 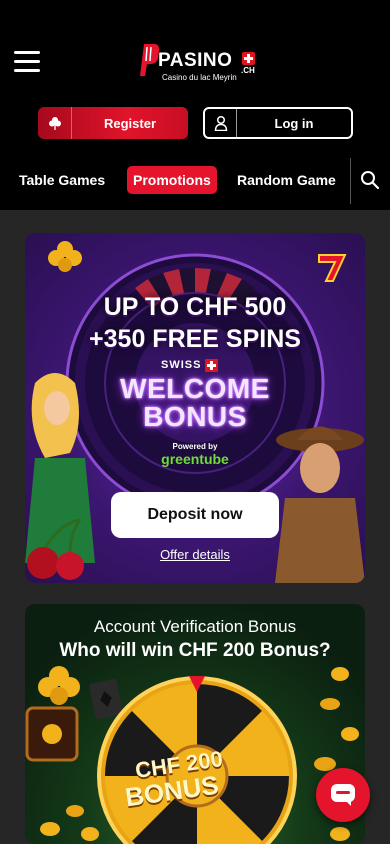 What do you see at coordinates (195, 650) in the screenshot?
I see `verification-subtitle: Who will win CHF 200 Bonus?` at bounding box center [195, 650].